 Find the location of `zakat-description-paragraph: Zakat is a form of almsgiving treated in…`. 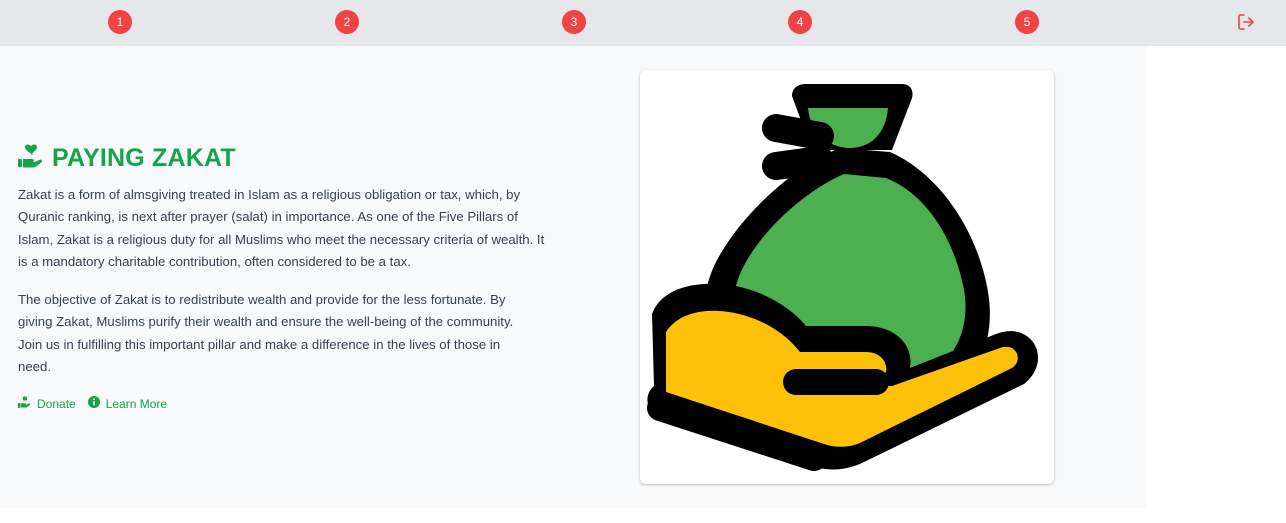

zakat-description-paragraph: Zakat is a form of almsgiving treated in… is located at coordinates (281, 228).